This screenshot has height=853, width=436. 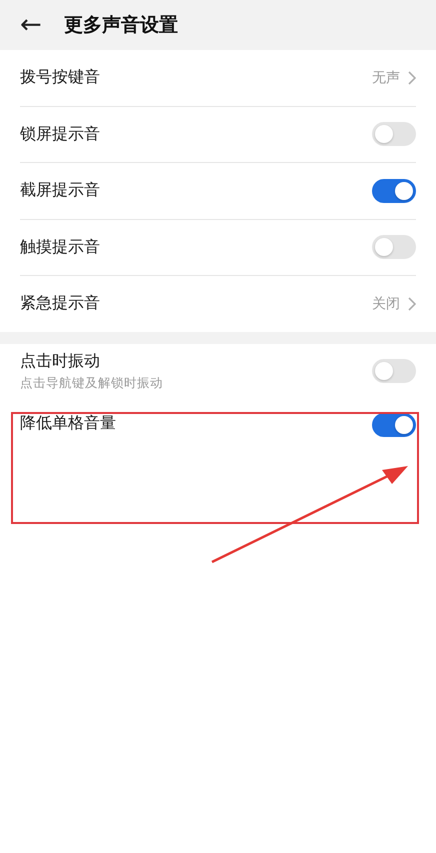 I want to click on setting-label: 紧急提示音, so click(x=60, y=303).